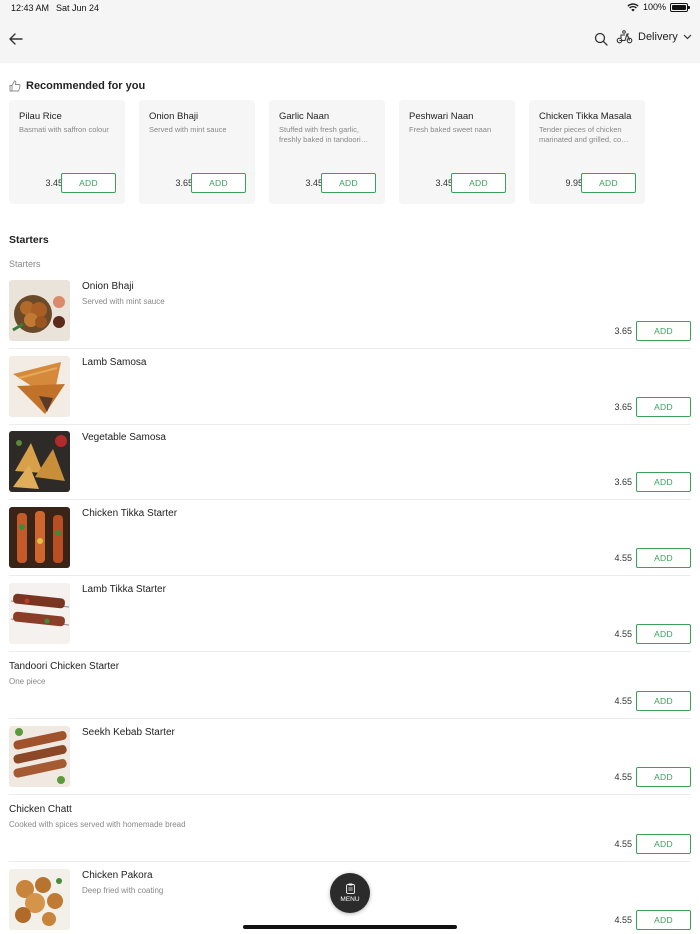 The width and height of the screenshot is (700, 934). What do you see at coordinates (350, 8) in the screenshot?
I see `status-bar: 12:43 AM Sat Jun 24 100%` at bounding box center [350, 8].